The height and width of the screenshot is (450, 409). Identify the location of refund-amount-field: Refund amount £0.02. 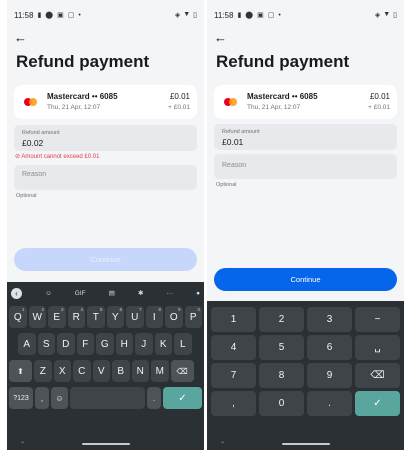
(105, 138).